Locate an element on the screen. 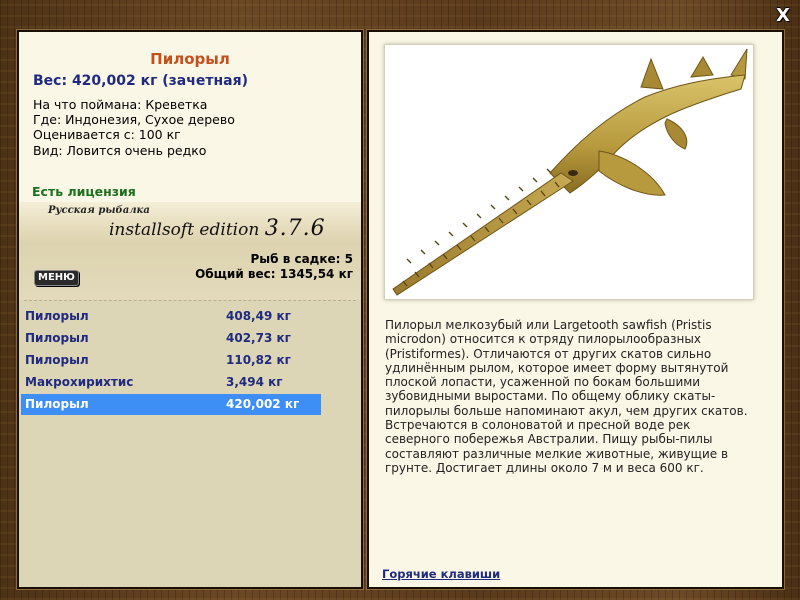 Image resolution: width=800 pixels, height=600 pixels. list-item-weight: 402,73 кг is located at coordinates (258, 338).